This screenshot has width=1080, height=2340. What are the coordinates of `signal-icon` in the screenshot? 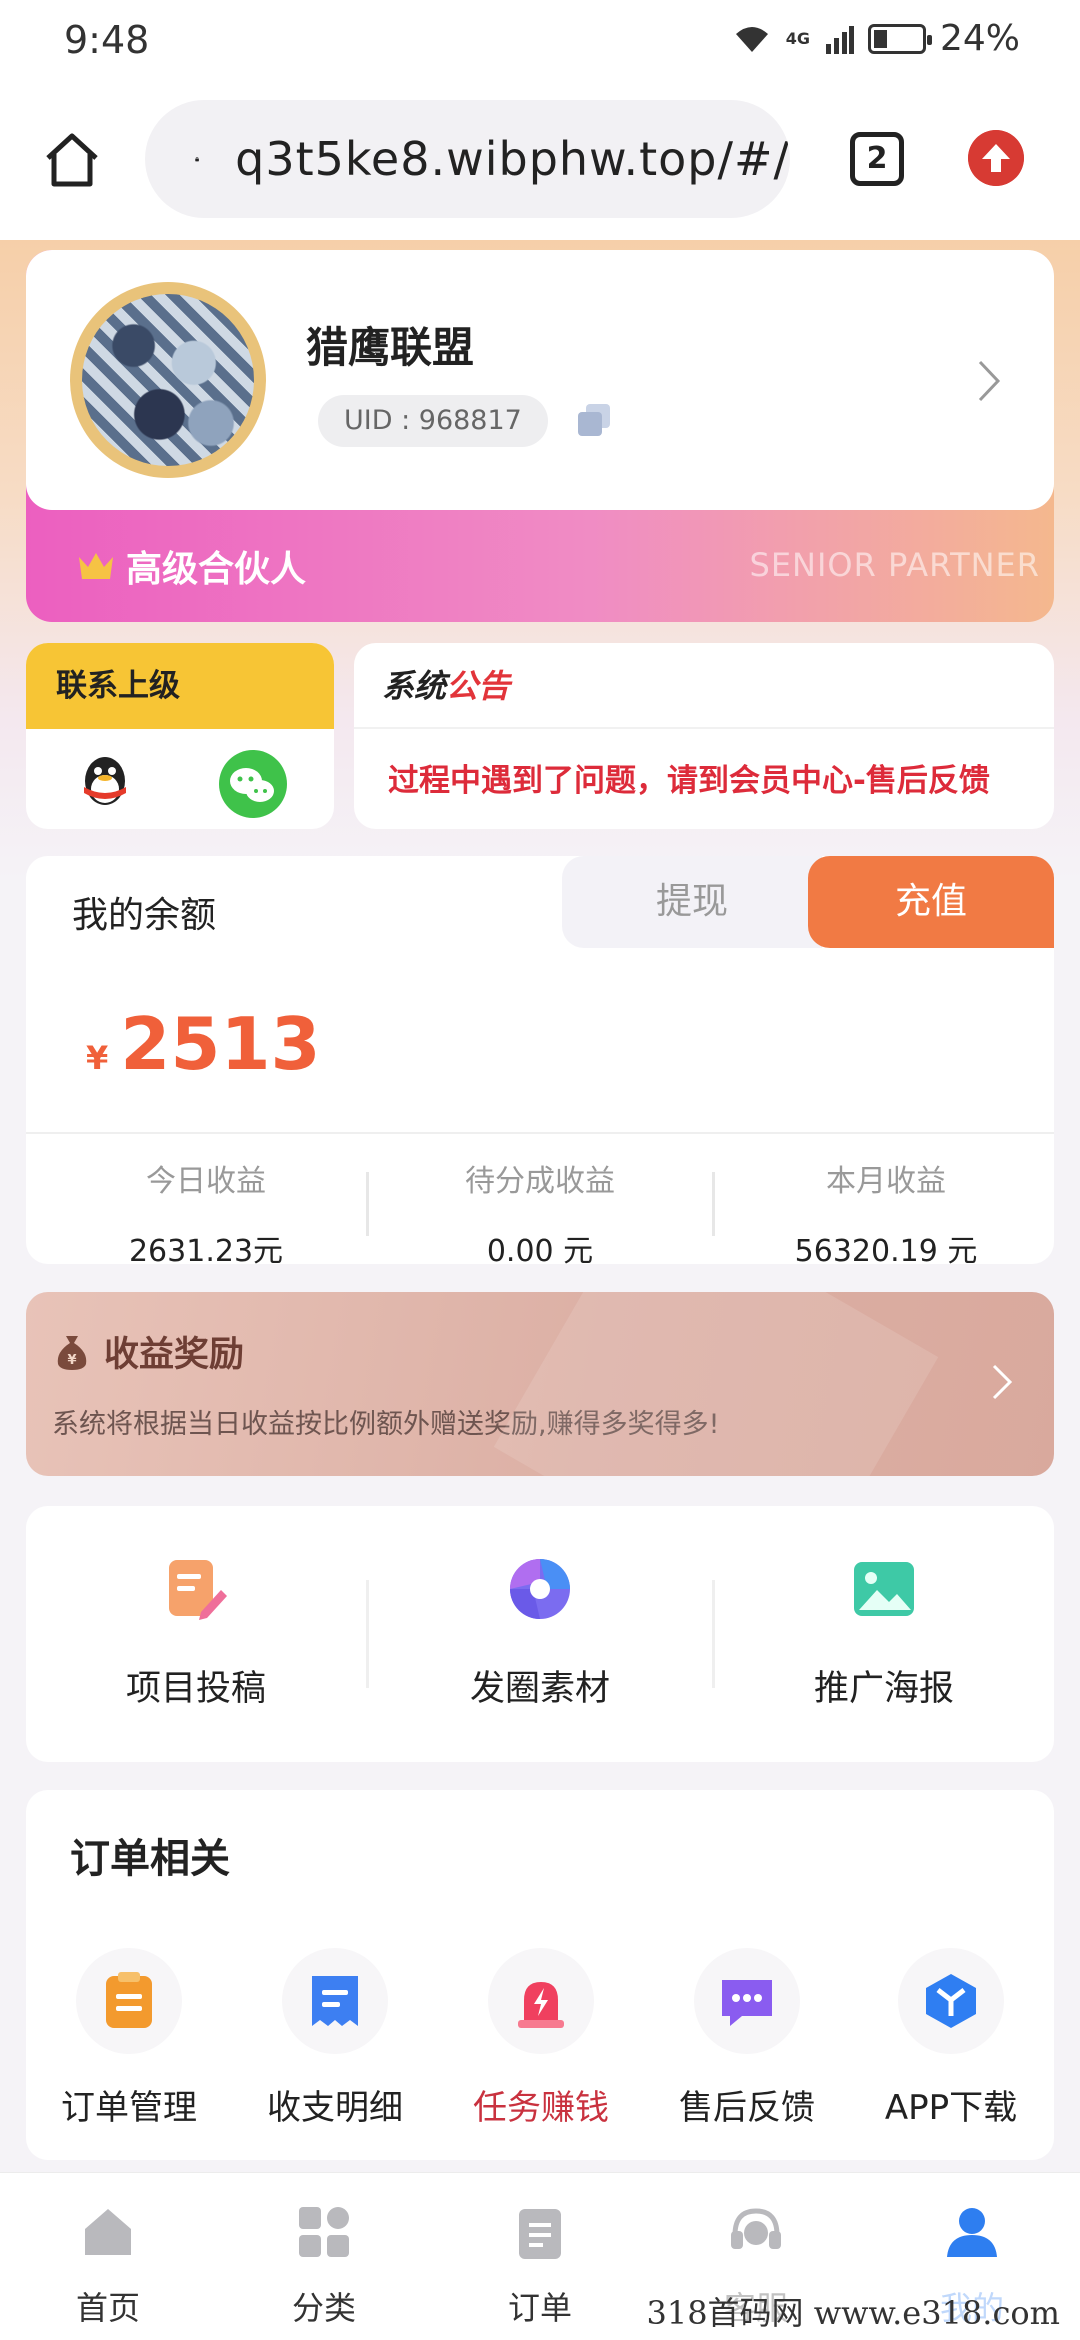 It's located at (839, 39).